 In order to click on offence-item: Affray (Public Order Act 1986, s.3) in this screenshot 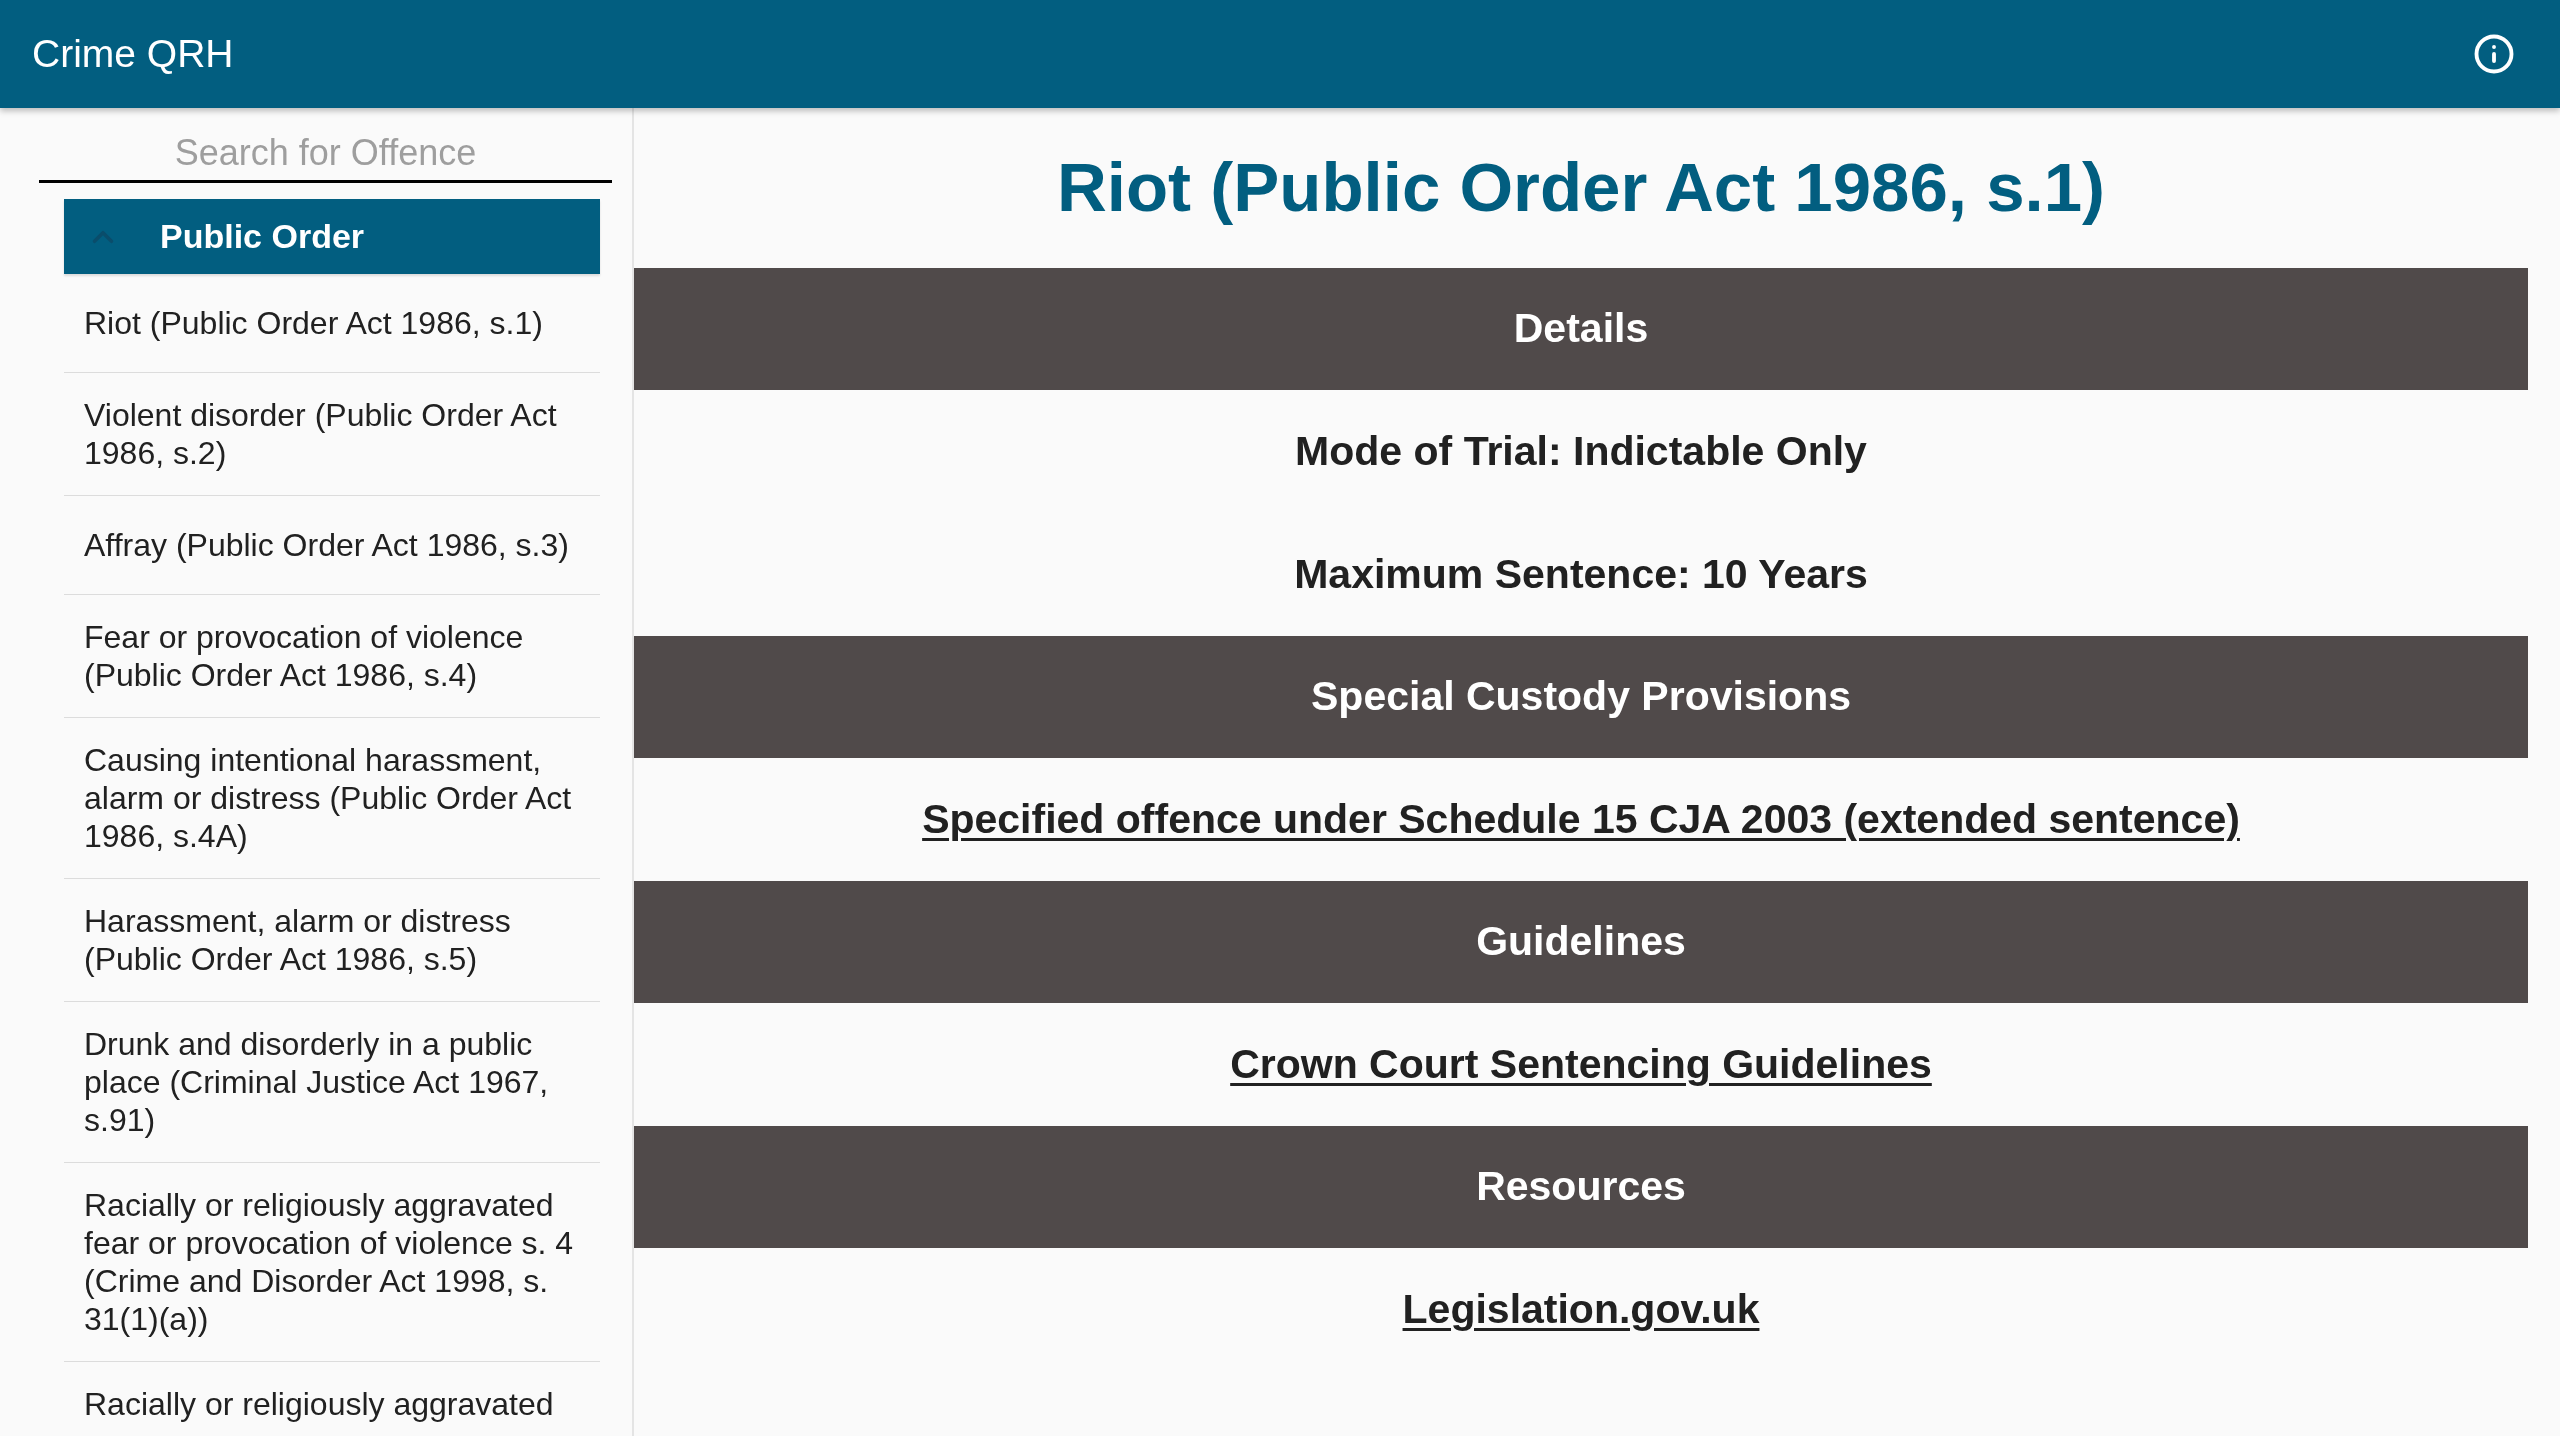, I will do `click(332, 545)`.